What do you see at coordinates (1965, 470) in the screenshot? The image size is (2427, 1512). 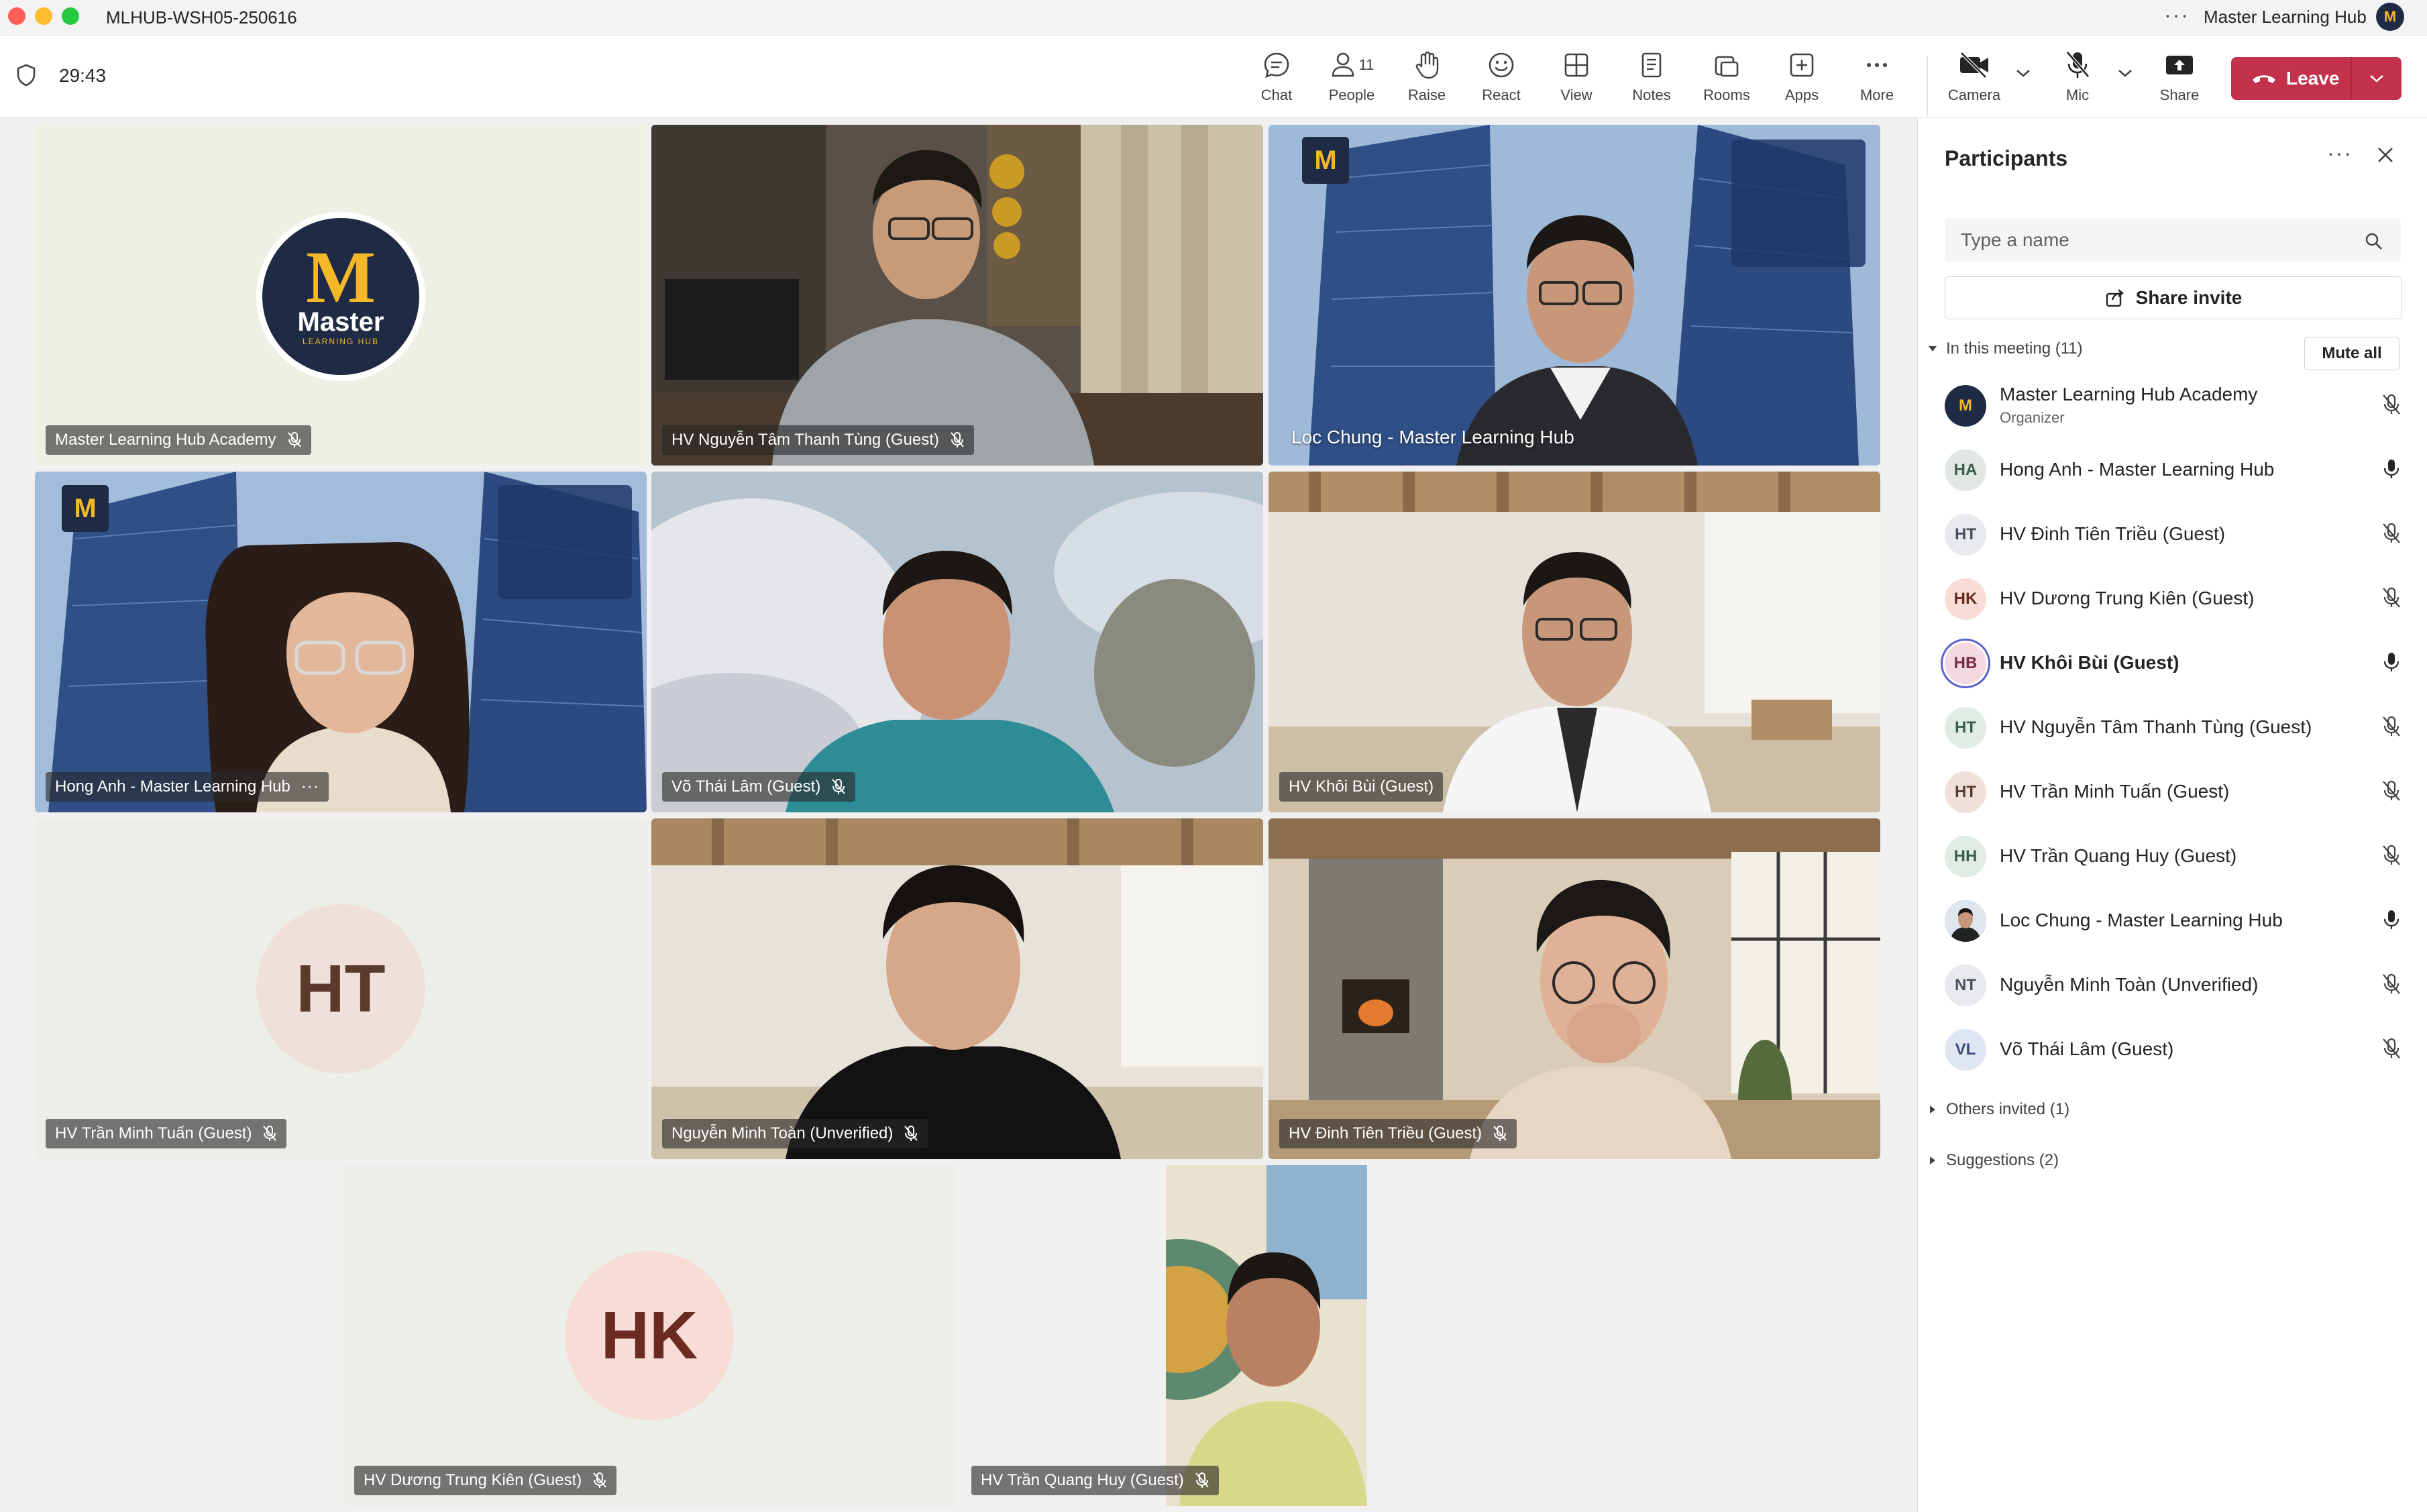 I see `participant-avatar: HA` at bounding box center [1965, 470].